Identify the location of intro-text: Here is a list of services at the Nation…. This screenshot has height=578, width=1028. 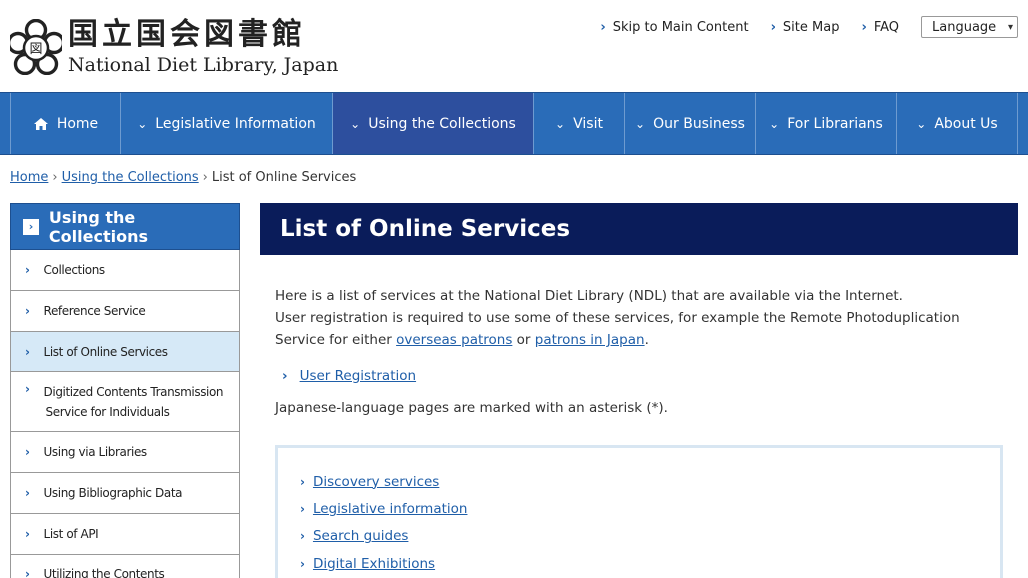
(617, 318).